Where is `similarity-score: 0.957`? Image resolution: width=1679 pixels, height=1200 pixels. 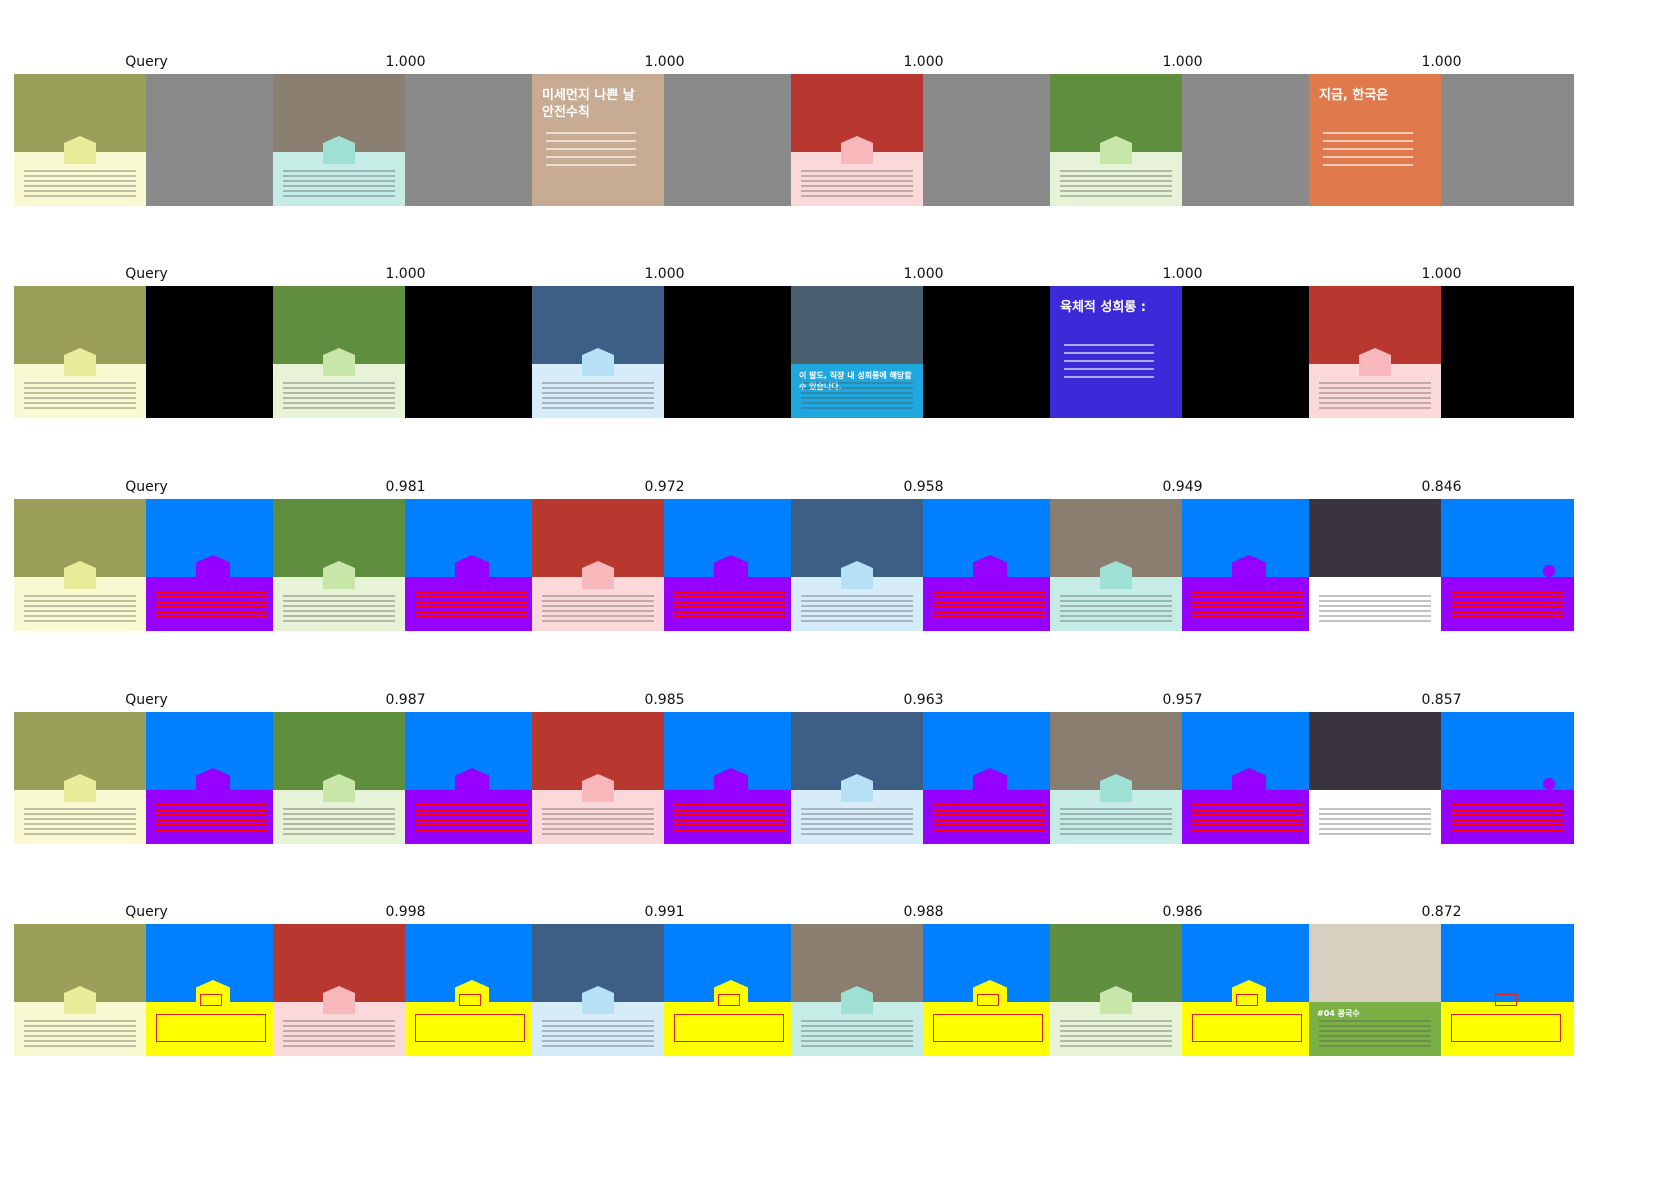
similarity-score: 0.957 is located at coordinates (1182, 700).